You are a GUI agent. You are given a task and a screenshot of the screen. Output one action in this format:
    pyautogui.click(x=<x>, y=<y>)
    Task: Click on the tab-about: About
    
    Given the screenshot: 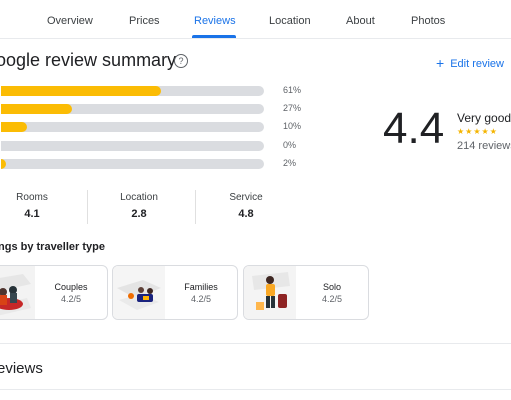 What is the action you would take?
    pyautogui.click(x=360, y=21)
    